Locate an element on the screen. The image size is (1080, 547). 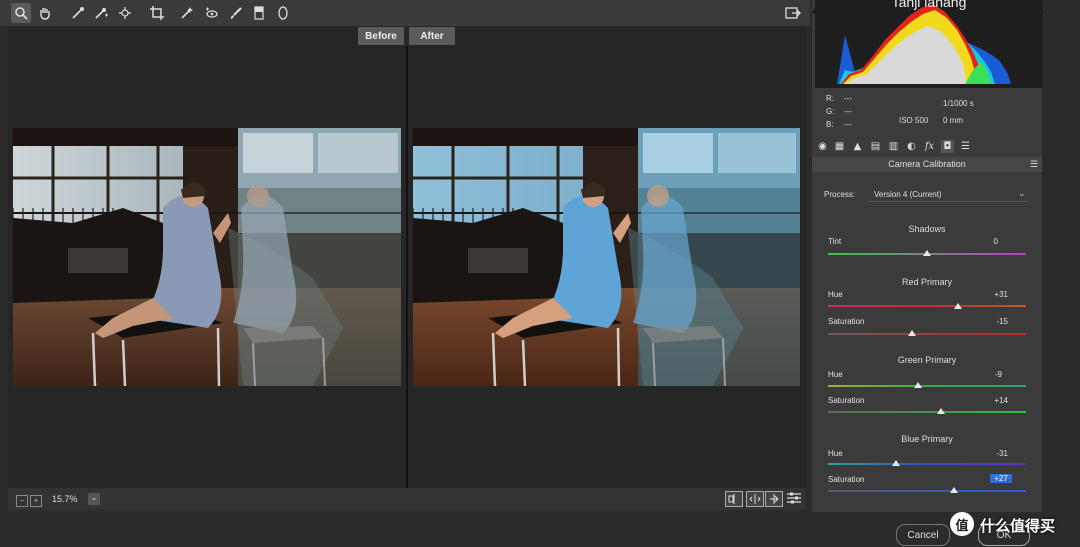
red-eye-tool-icon is located at coordinates (211, 13).